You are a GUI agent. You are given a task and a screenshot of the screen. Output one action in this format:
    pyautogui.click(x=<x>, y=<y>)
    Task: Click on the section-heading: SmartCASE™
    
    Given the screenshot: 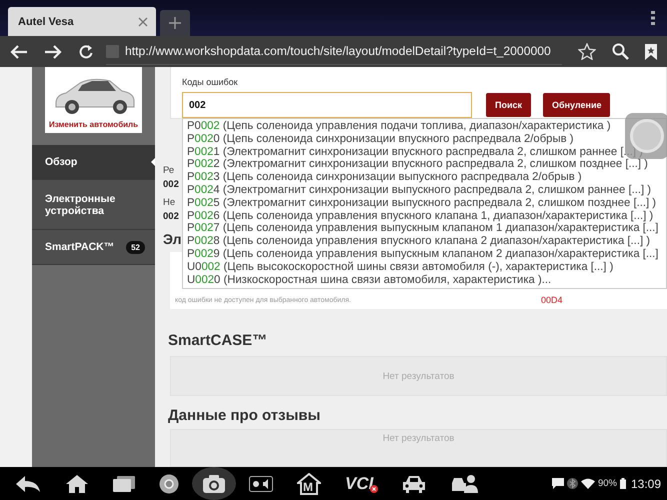 What is the action you would take?
    pyautogui.click(x=218, y=341)
    